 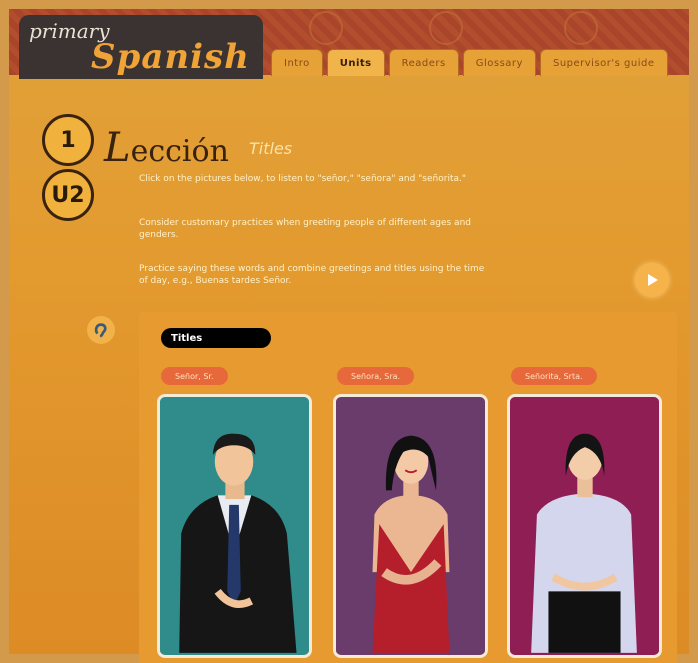 What do you see at coordinates (376, 376) in the screenshot?
I see `label-senora: Señora, Sra.` at bounding box center [376, 376].